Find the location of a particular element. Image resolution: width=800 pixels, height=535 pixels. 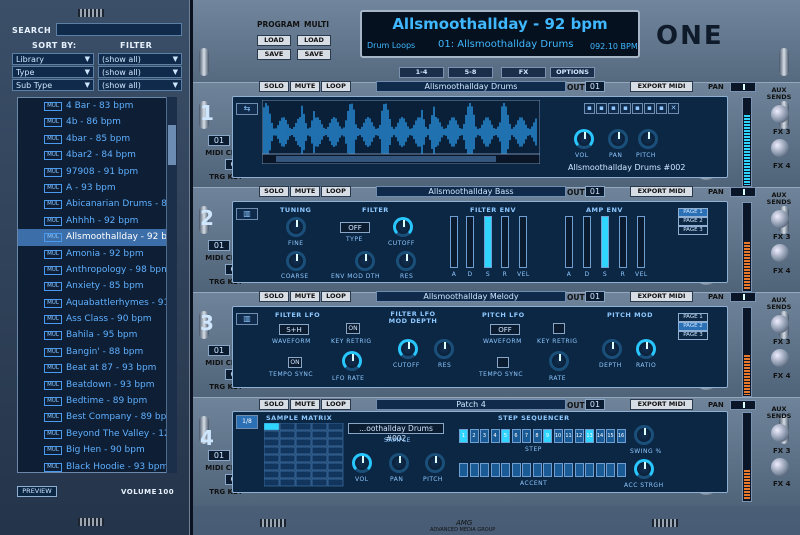

step-button: 15 is located at coordinates (610, 436).